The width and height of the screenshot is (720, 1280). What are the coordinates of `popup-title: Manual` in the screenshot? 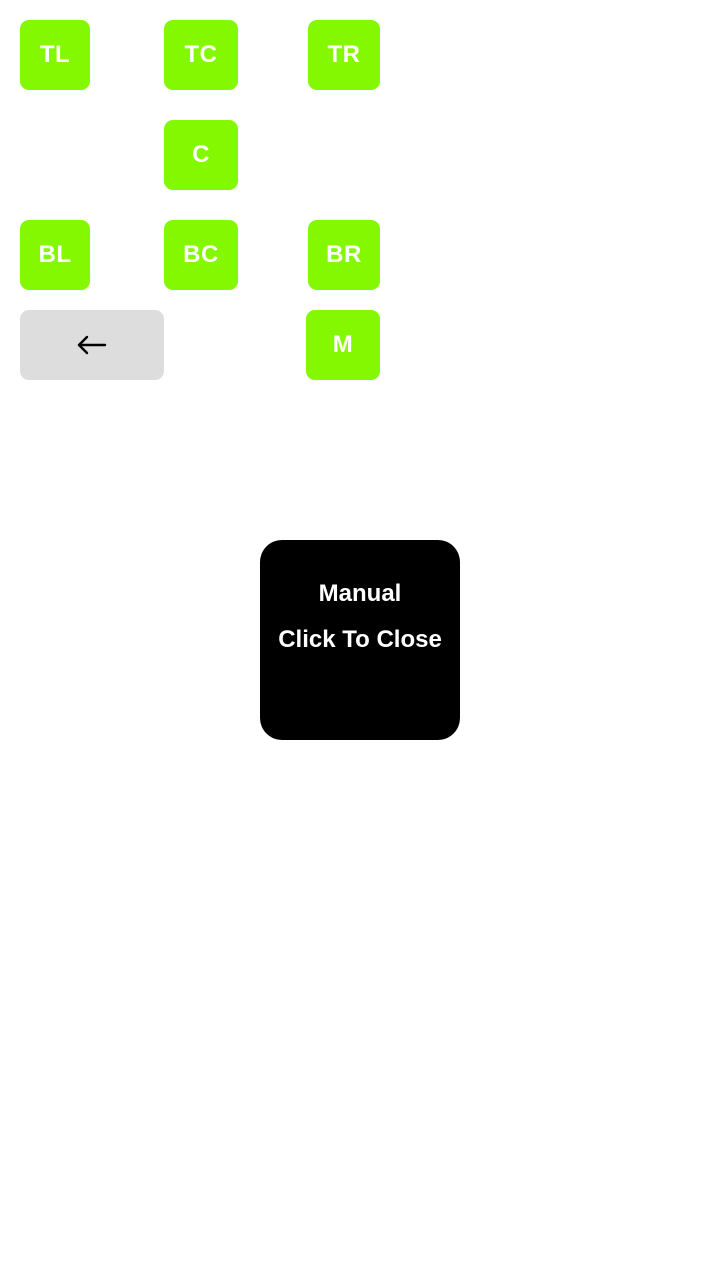 It's located at (360, 593).